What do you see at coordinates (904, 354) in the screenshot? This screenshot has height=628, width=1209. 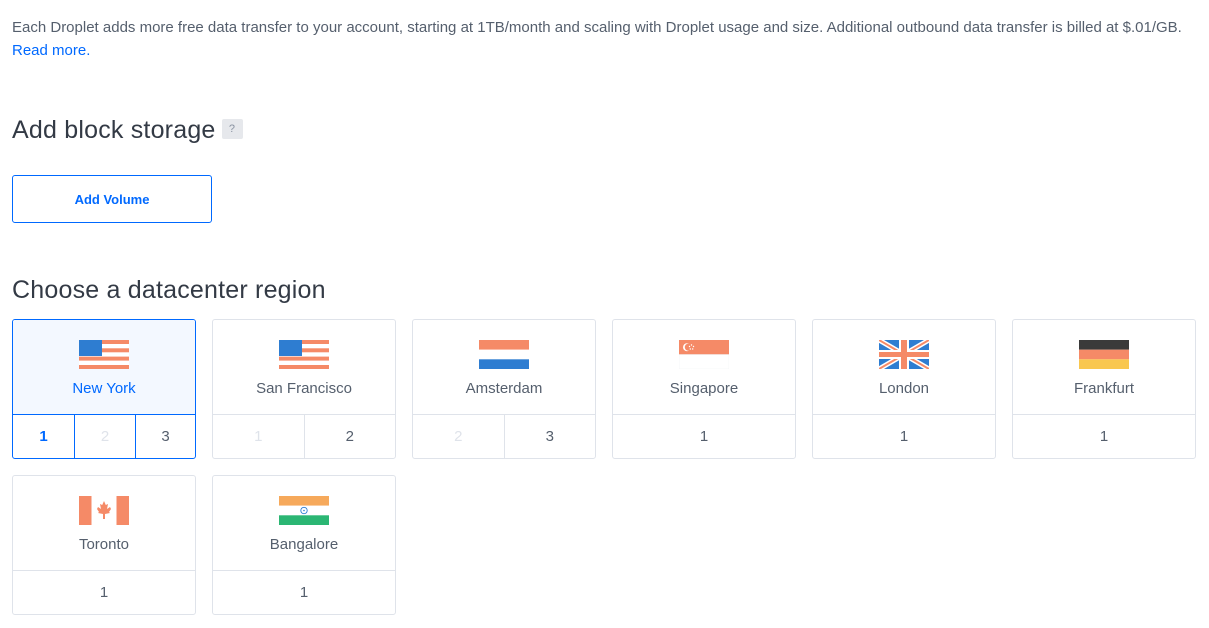 I see `uk-flag-icon` at bounding box center [904, 354].